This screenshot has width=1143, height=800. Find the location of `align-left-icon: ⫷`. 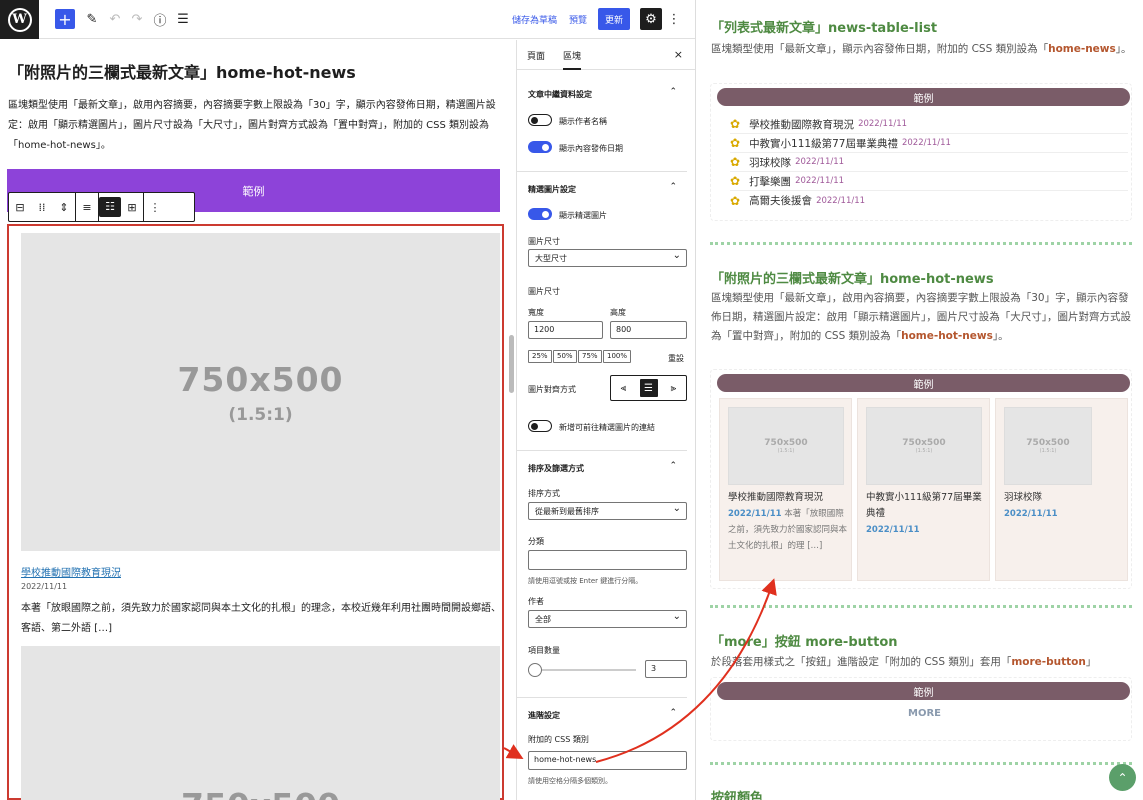

align-left-icon: ⫷ is located at coordinates (624, 388).